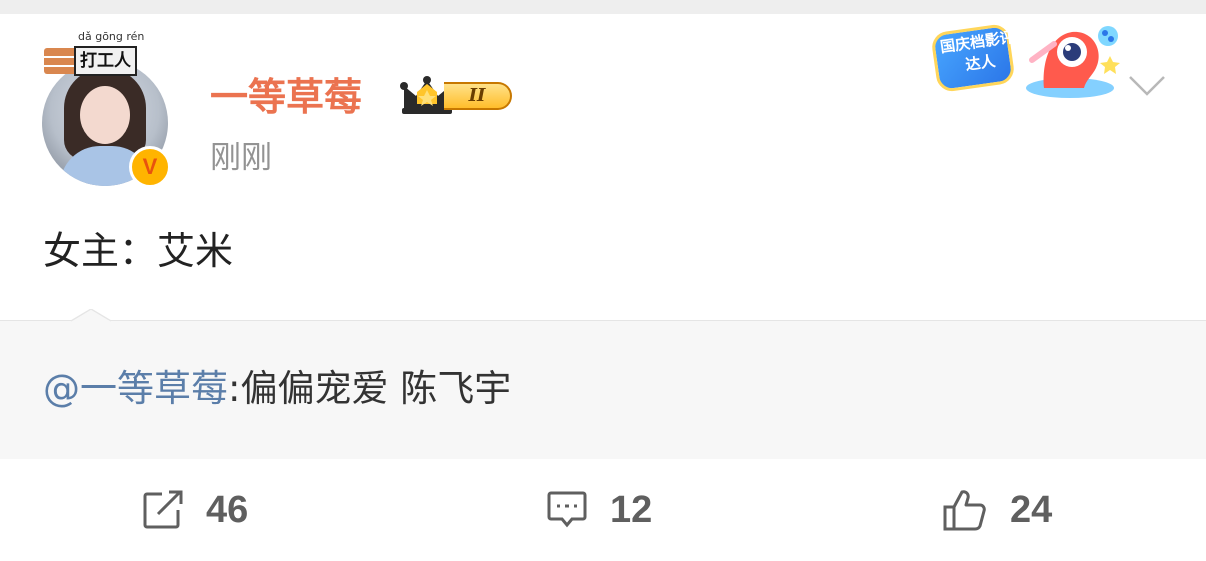  I want to click on nameplate-label: 打工人, so click(105, 61).